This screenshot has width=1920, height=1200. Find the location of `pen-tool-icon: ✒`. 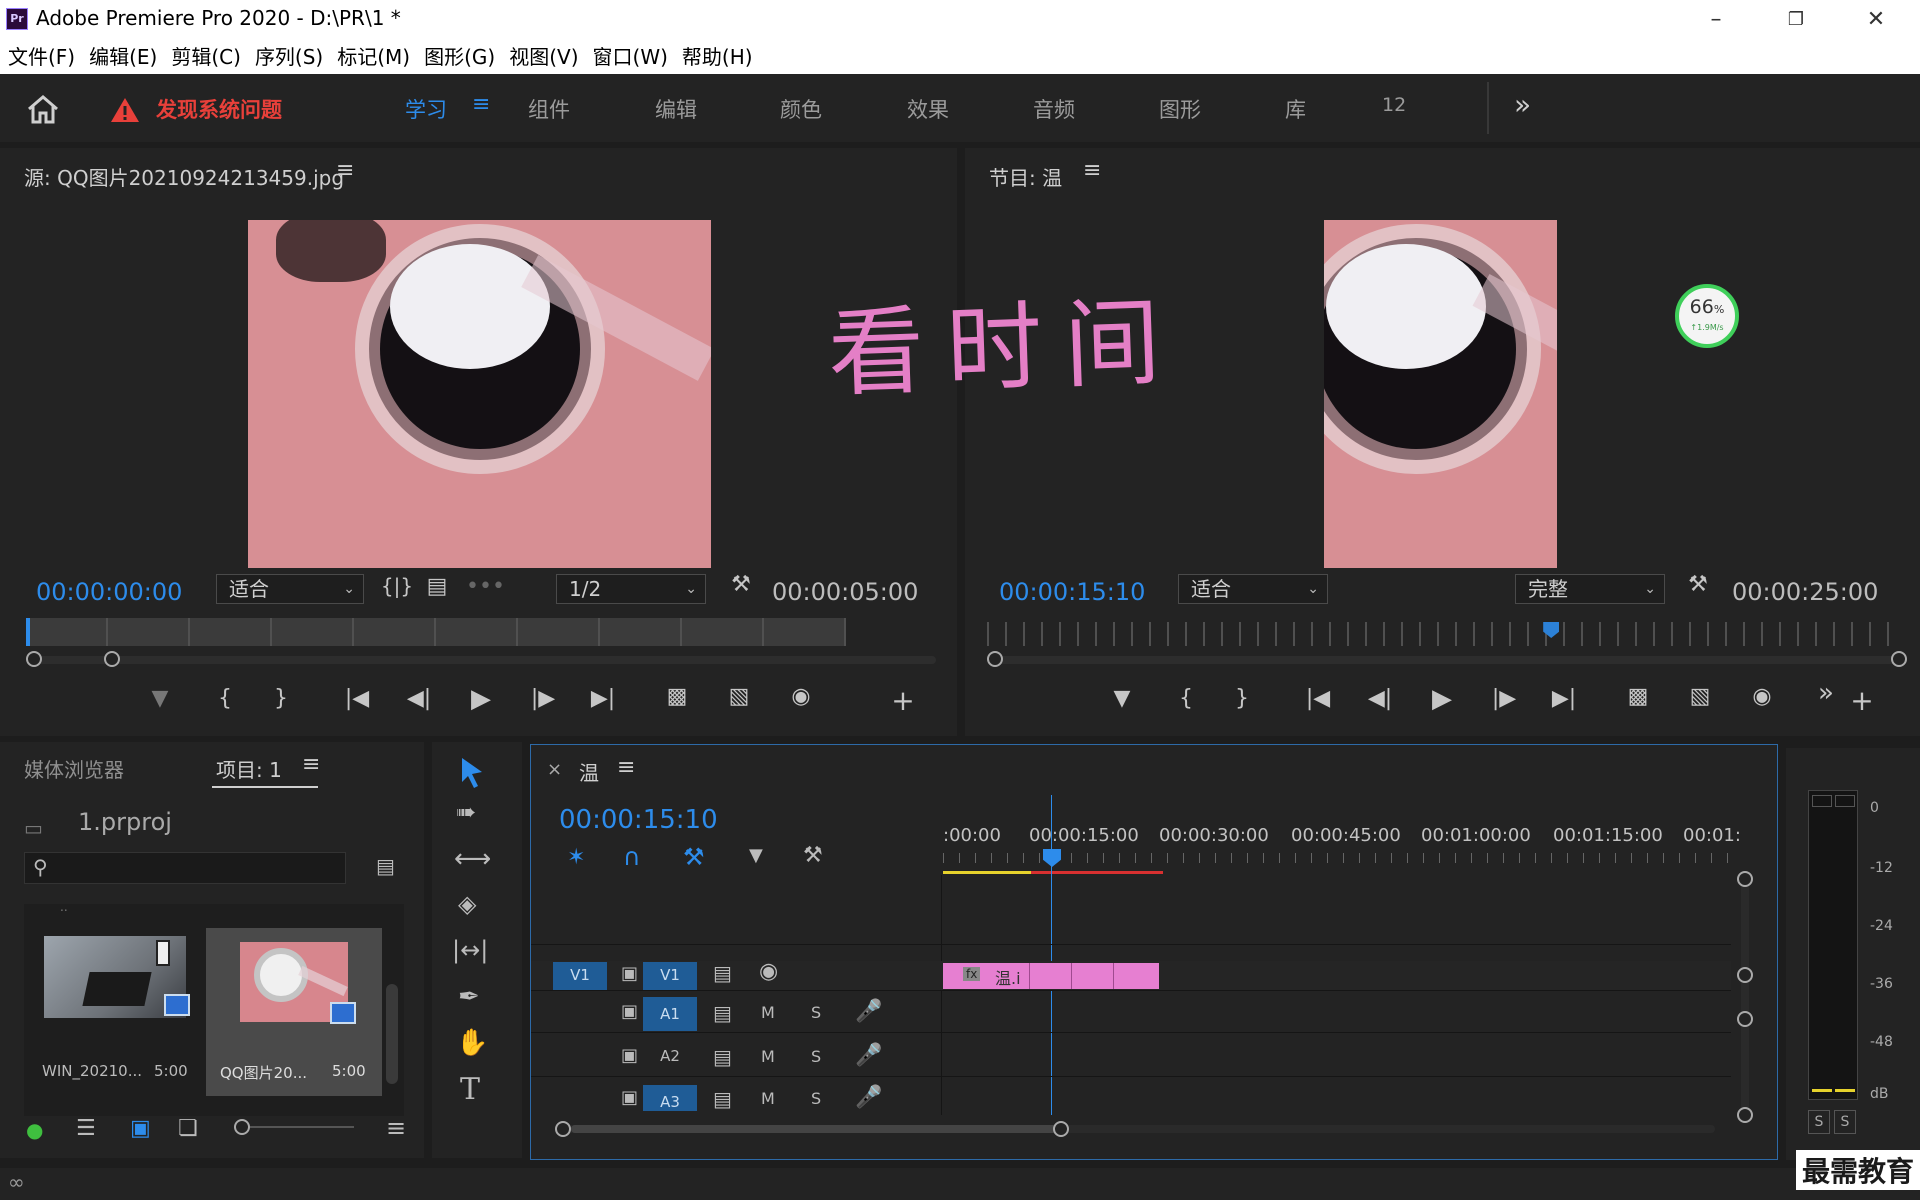

pen-tool-icon: ✒ is located at coordinates (469, 997).